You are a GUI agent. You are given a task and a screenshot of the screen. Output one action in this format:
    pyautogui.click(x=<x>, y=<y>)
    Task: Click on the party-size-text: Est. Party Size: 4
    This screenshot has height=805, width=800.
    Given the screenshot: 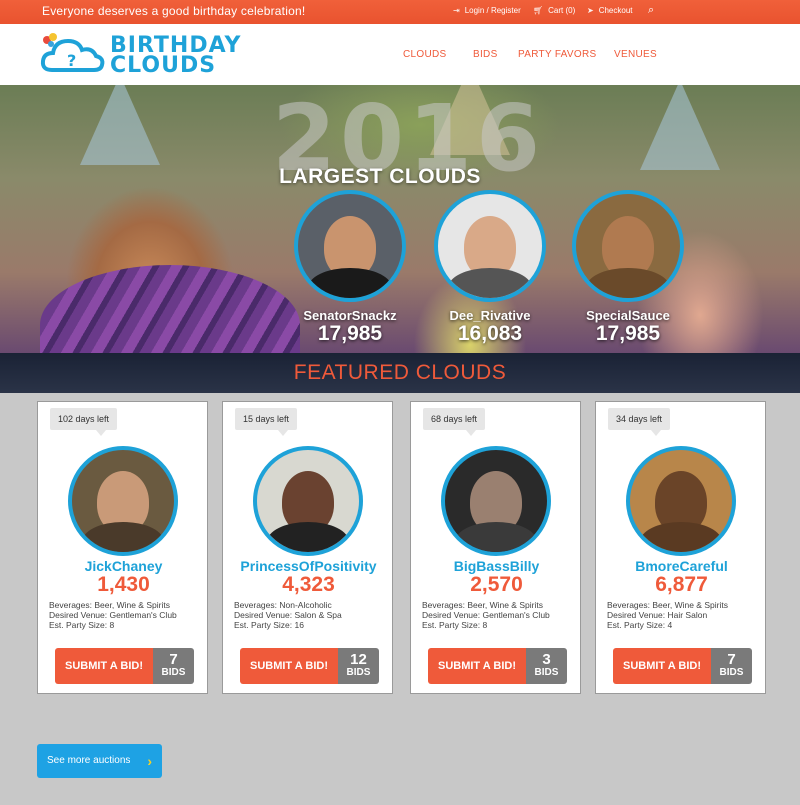 What is the action you would take?
    pyautogui.click(x=640, y=625)
    